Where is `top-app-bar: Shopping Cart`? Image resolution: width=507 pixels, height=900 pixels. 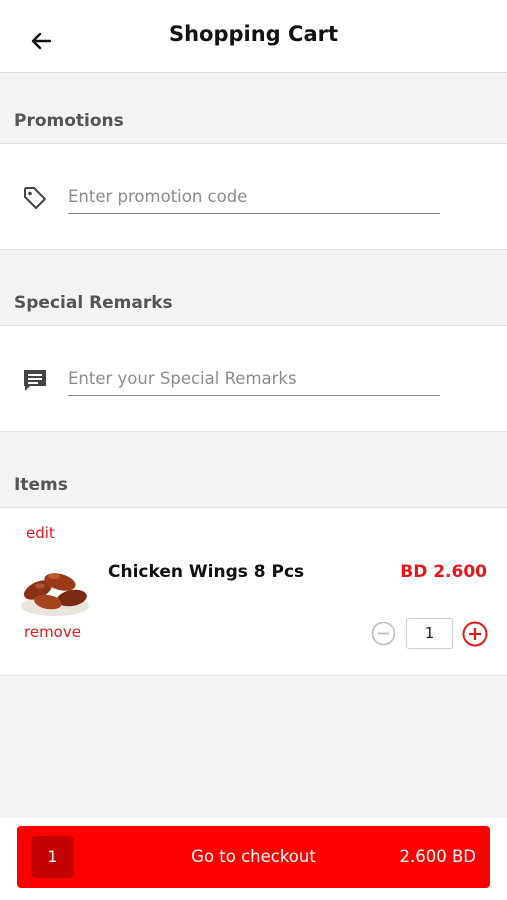 top-app-bar: Shopping Cart is located at coordinates (253, 36).